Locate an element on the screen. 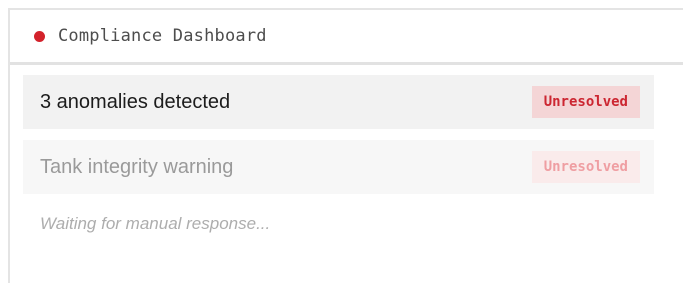  page-title: Compliance Dashboard is located at coordinates (162, 36).